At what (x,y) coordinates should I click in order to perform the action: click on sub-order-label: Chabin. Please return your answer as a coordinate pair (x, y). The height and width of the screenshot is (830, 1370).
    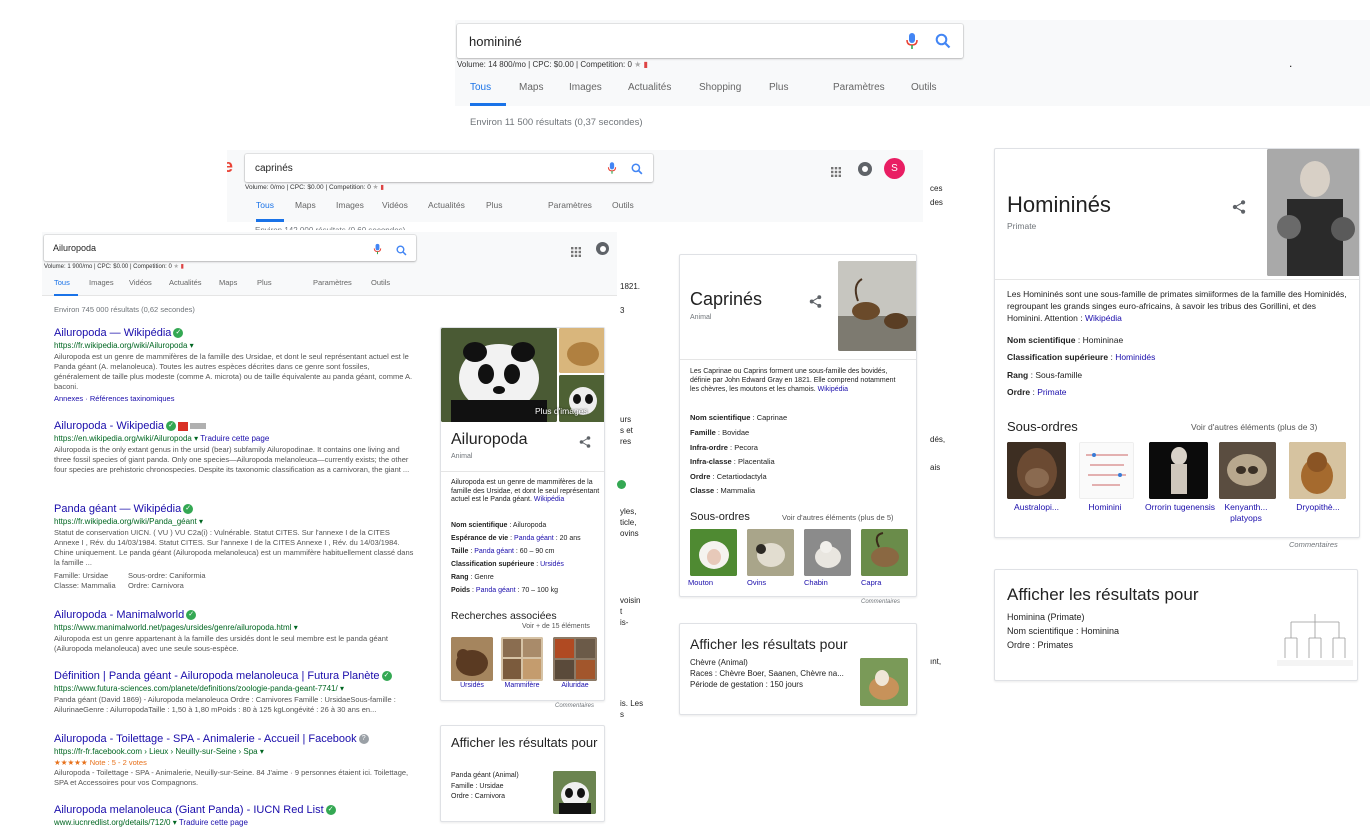
    Looking at the image, I should click on (820, 582).